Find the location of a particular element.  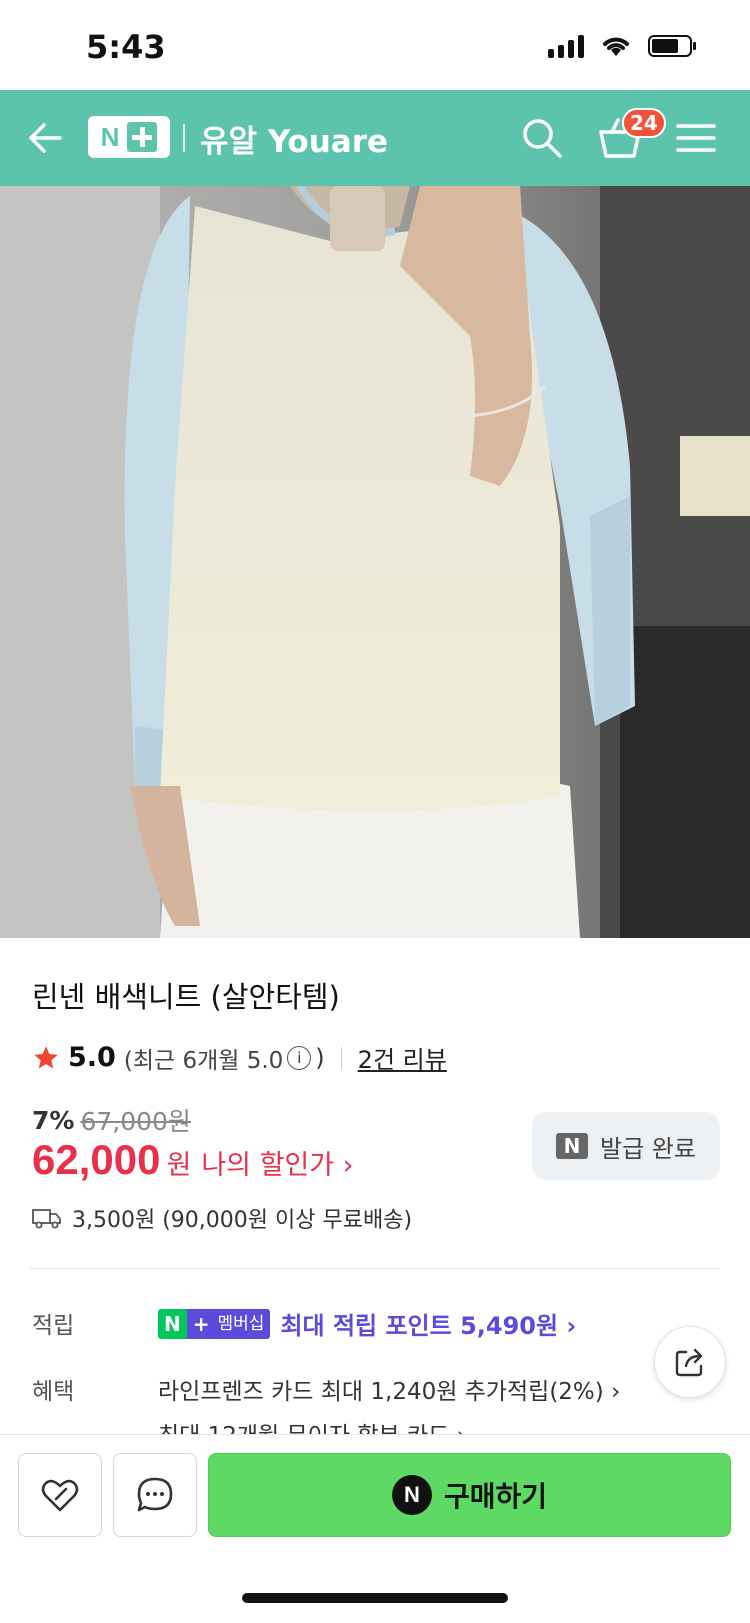

talk-talk-button is located at coordinates (155, 1495).